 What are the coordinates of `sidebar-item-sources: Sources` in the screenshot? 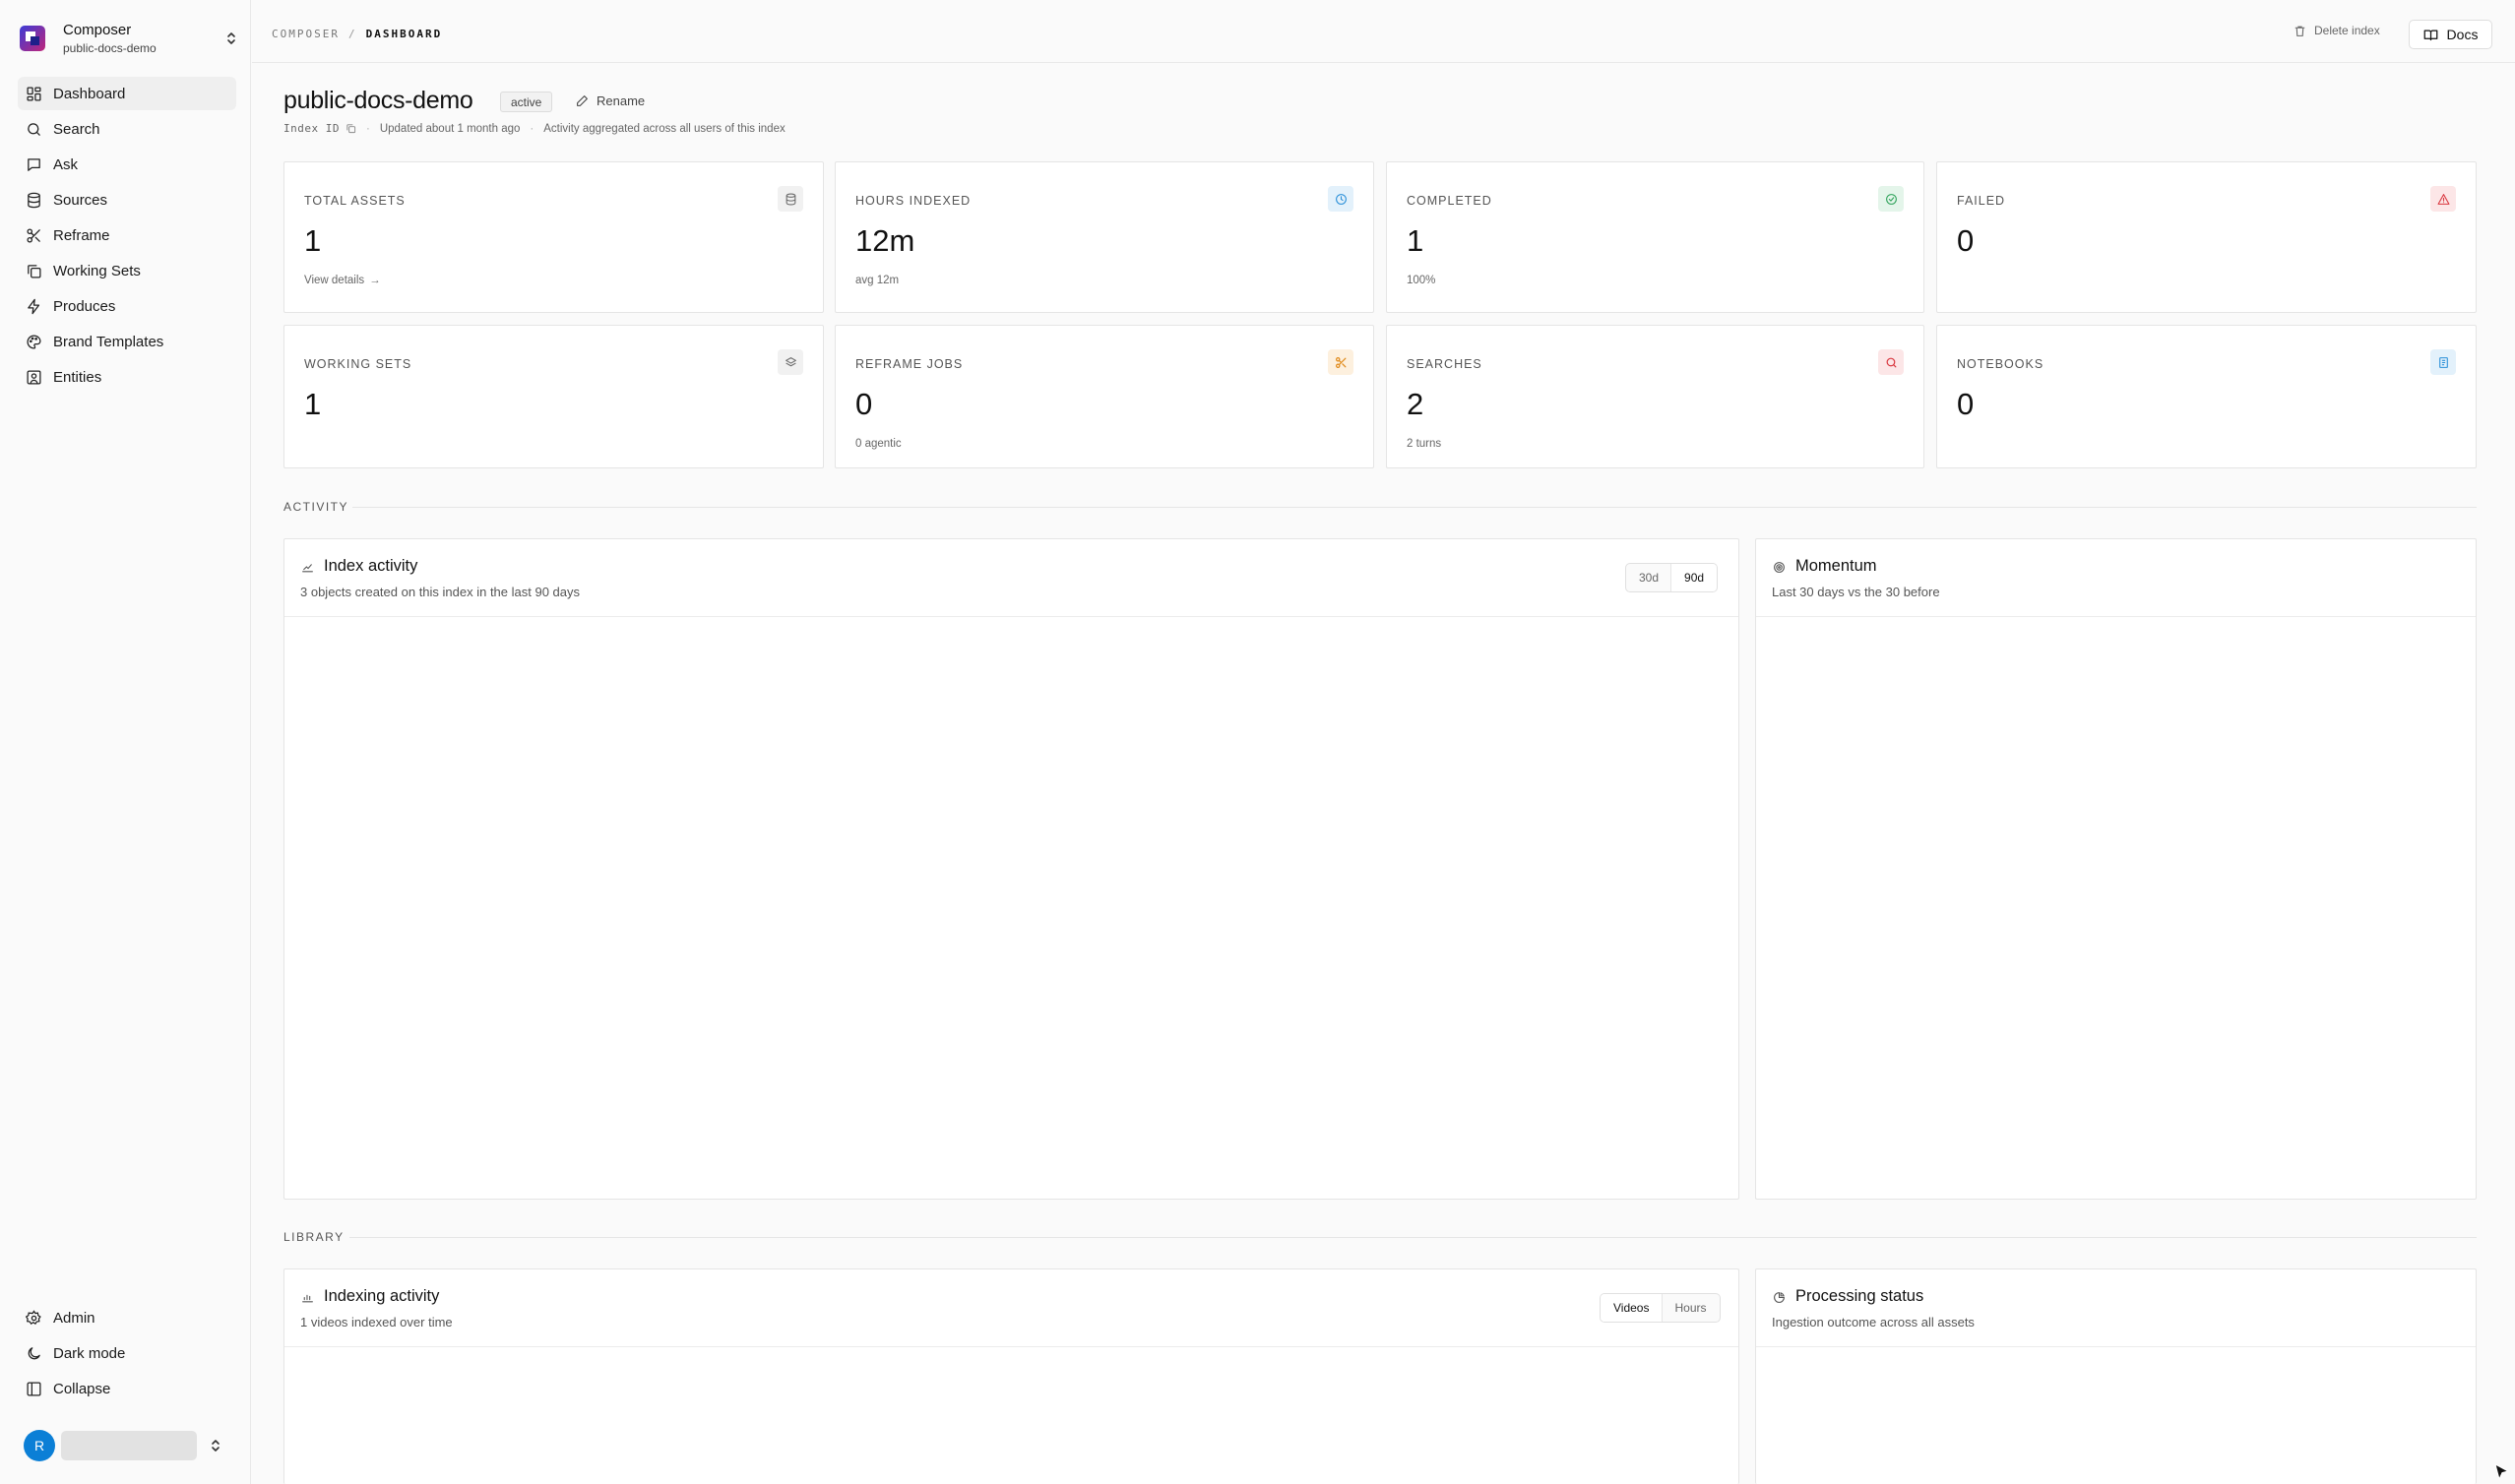 It's located at (127, 200).